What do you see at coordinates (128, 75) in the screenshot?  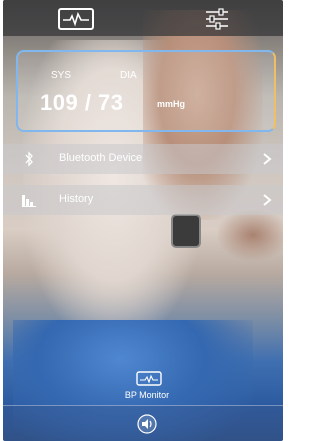 I see `dia-label: DIA` at bounding box center [128, 75].